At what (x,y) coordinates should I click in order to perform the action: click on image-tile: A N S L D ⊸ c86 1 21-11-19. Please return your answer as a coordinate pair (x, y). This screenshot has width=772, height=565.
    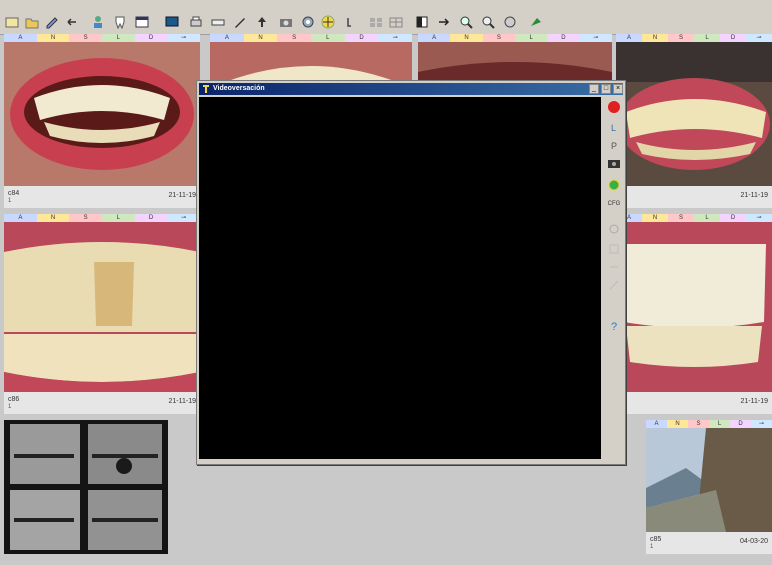
    Looking at the image, I should click on (102, 314).